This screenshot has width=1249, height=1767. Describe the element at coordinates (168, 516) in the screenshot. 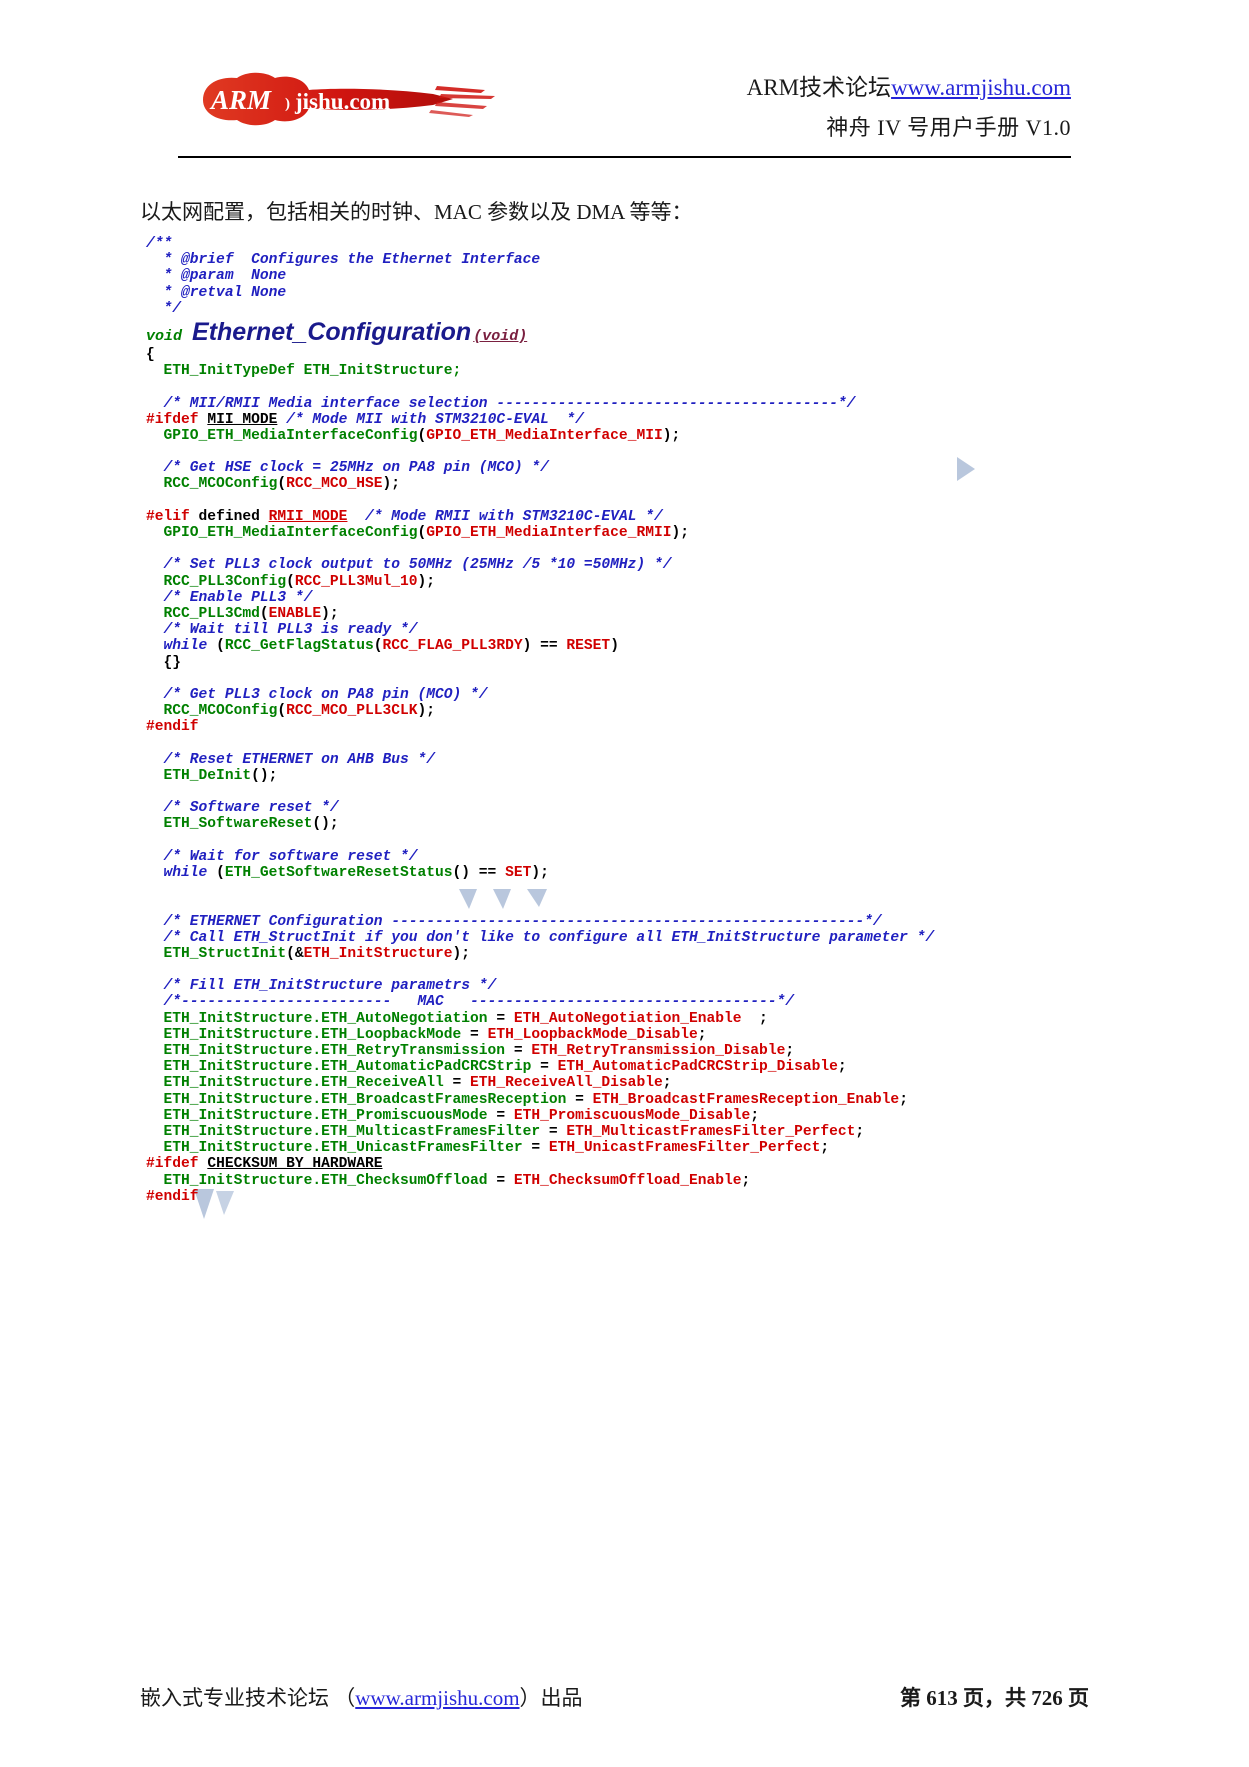

I see `code-token: #elif` at that location.